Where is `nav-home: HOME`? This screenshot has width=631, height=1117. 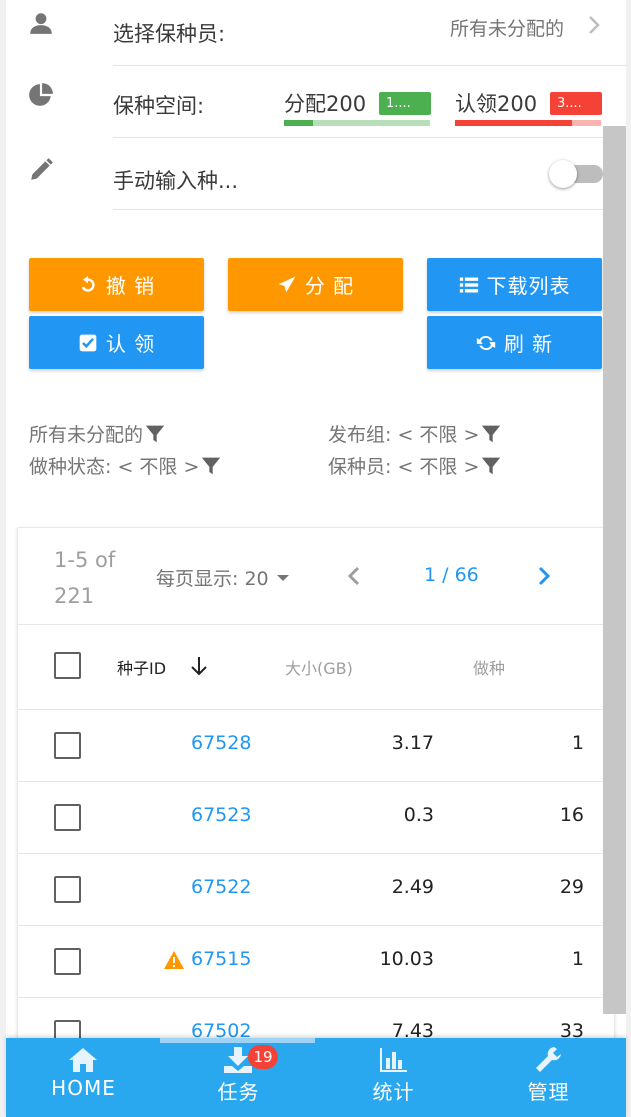
nav-home: HOME is located at coordinates (83, 1077).